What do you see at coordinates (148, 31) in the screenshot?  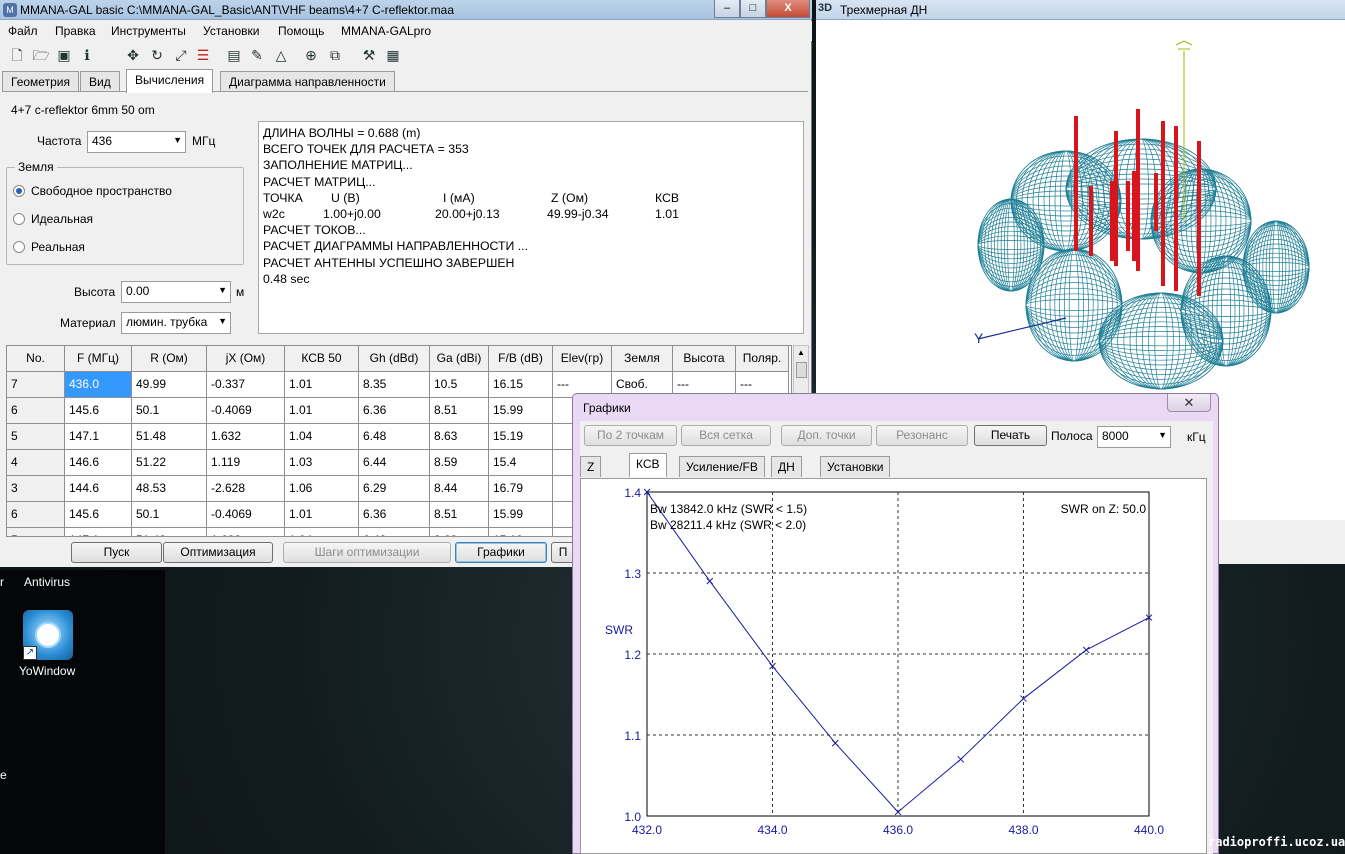 I see `menu-tools: Инструменты` at bounding box center [148, 31].